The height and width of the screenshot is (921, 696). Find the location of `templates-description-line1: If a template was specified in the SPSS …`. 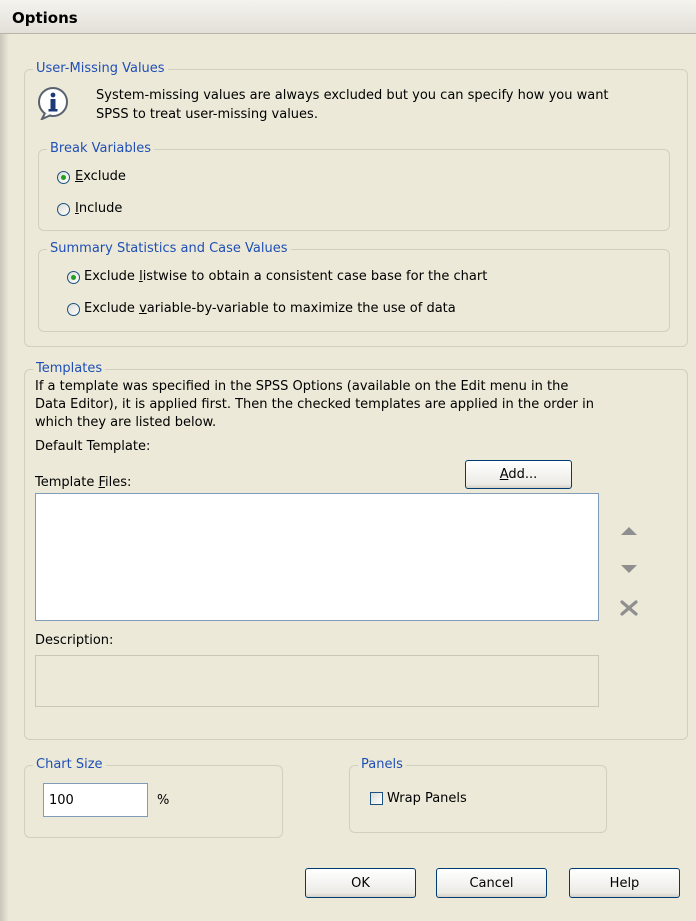

templates-description-line1: If a template was specified in the SPSS … is located at coordinates (302, 386).